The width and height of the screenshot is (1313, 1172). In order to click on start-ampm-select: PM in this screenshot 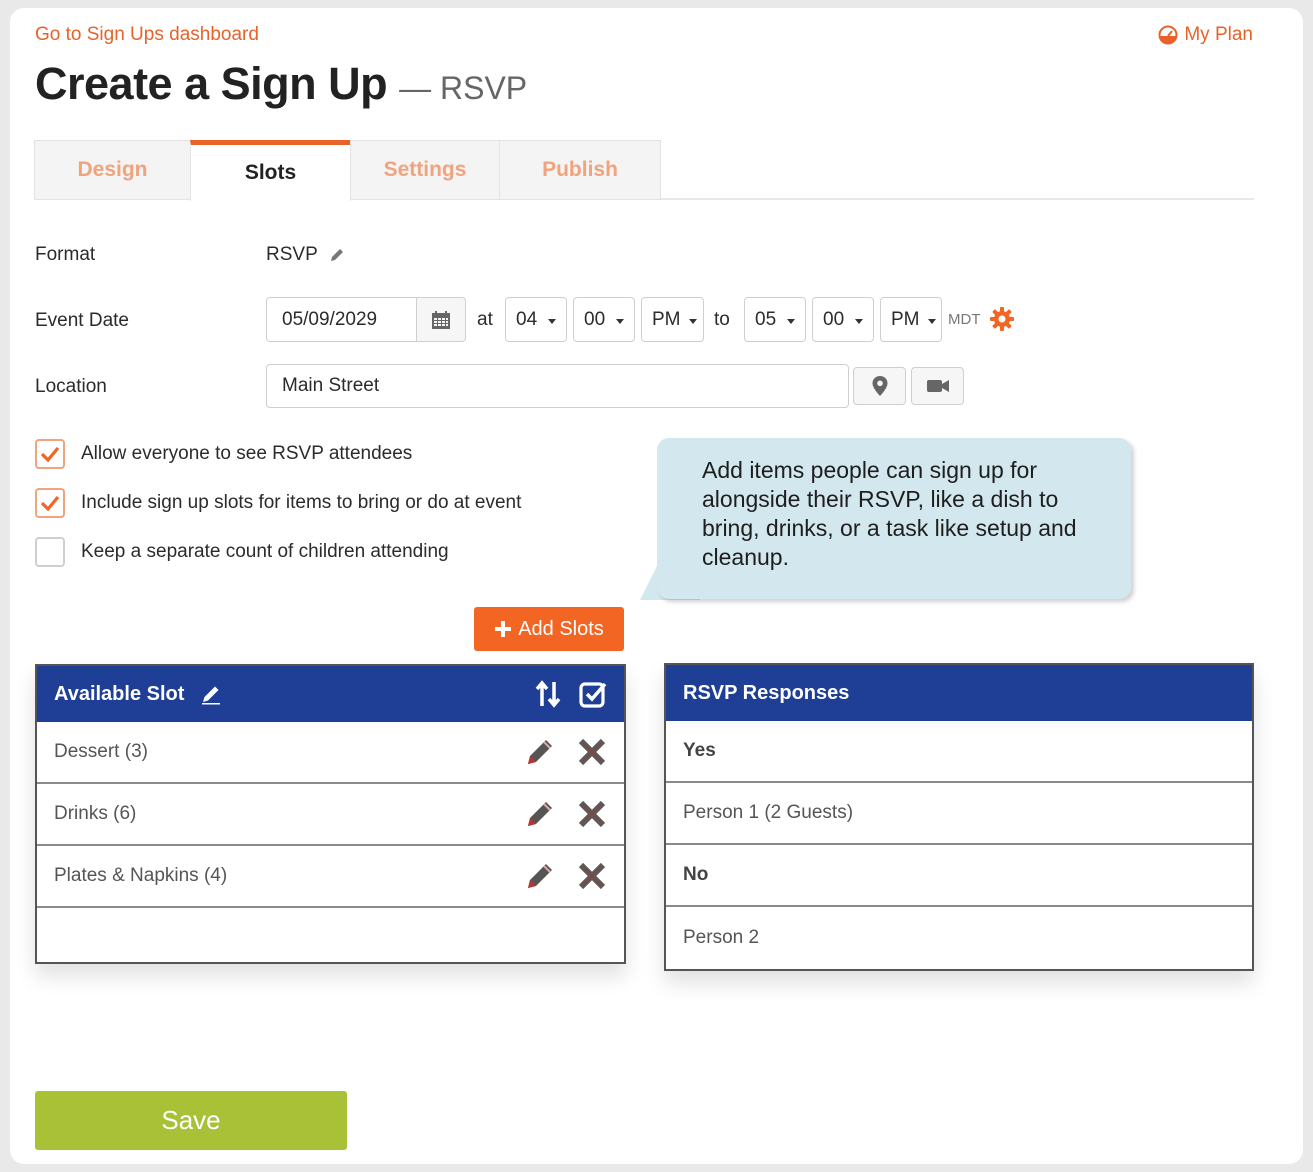, I will do `click(672, 319)`.